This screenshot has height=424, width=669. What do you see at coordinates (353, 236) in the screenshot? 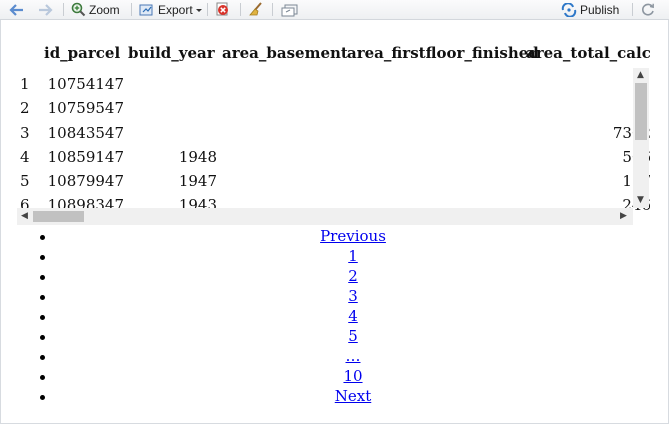
I see `pagination-previous-link: Previous` at bounding box center [353, 236].